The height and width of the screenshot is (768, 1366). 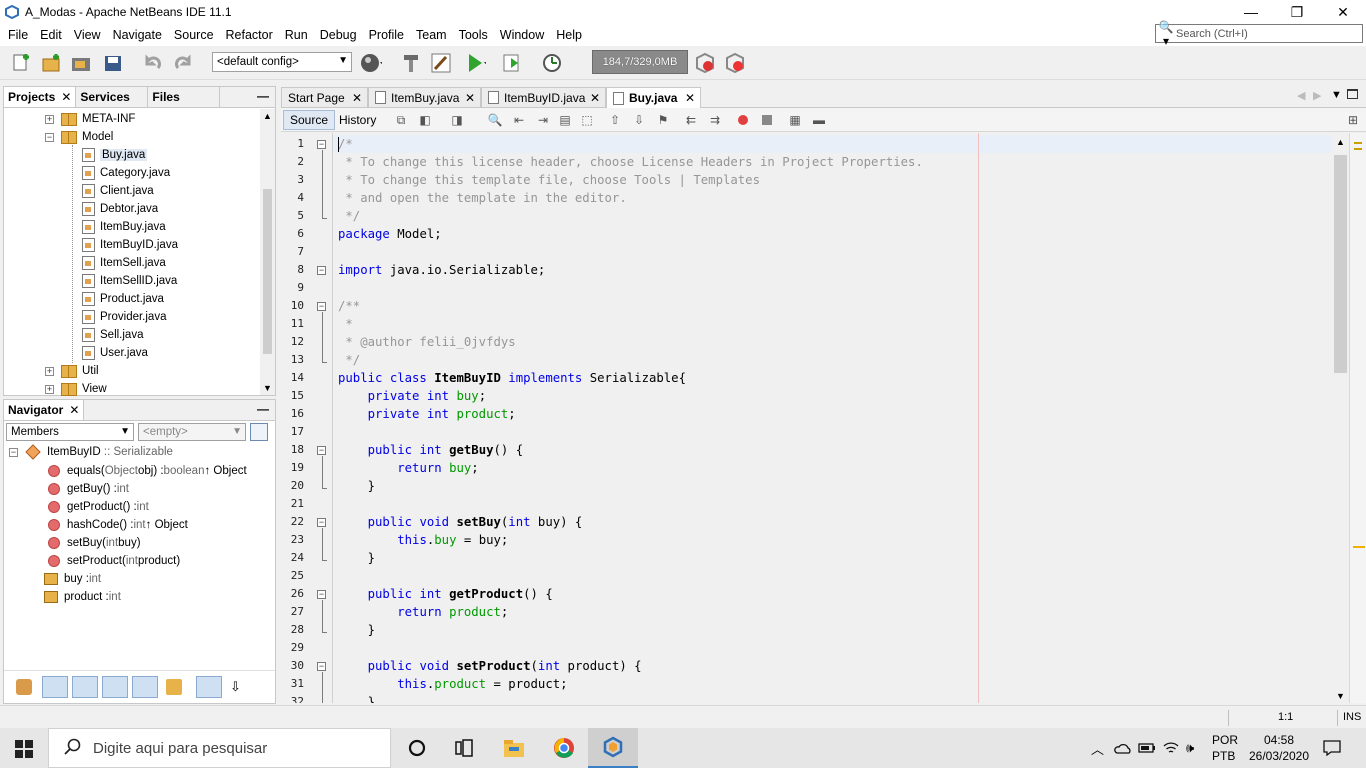 What do you see at coordinates (417, 749) in the screenshot?
I see `cortana-icon` at bounding box center [417, 749].